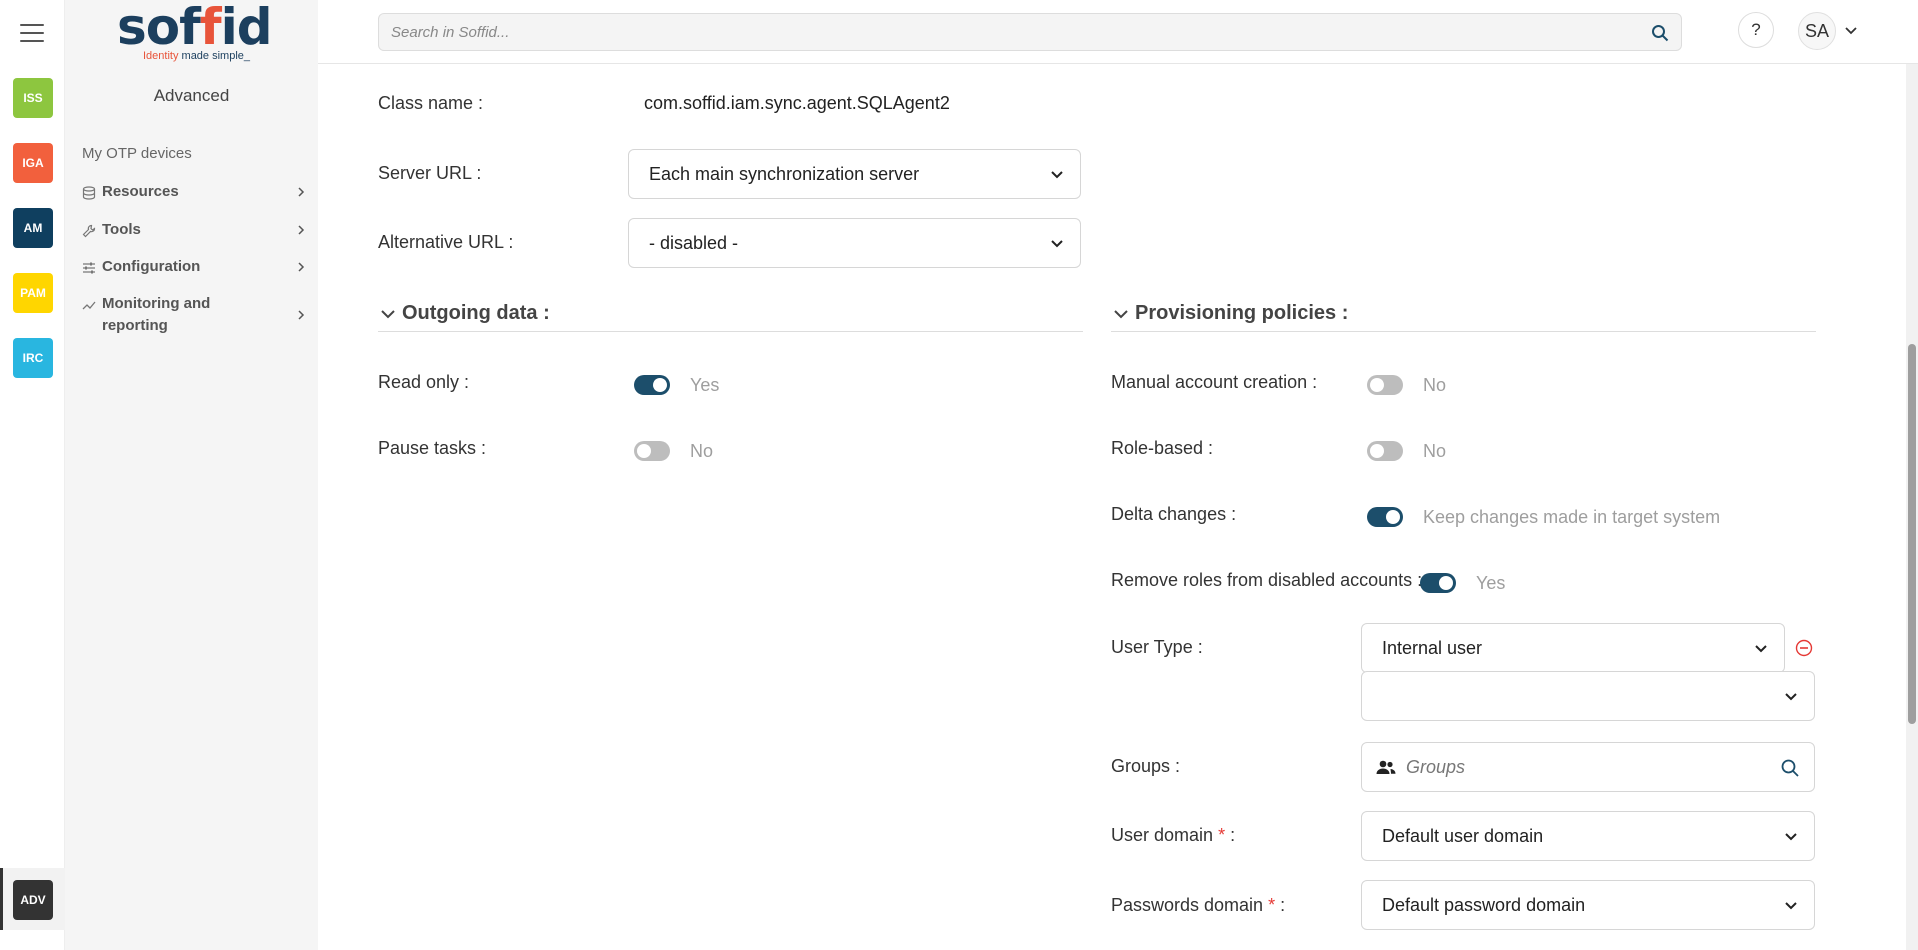  Describe the element at coordinates (1162, 835) in the screenshot. I see `user-domain-label-text: User domain` at that location.